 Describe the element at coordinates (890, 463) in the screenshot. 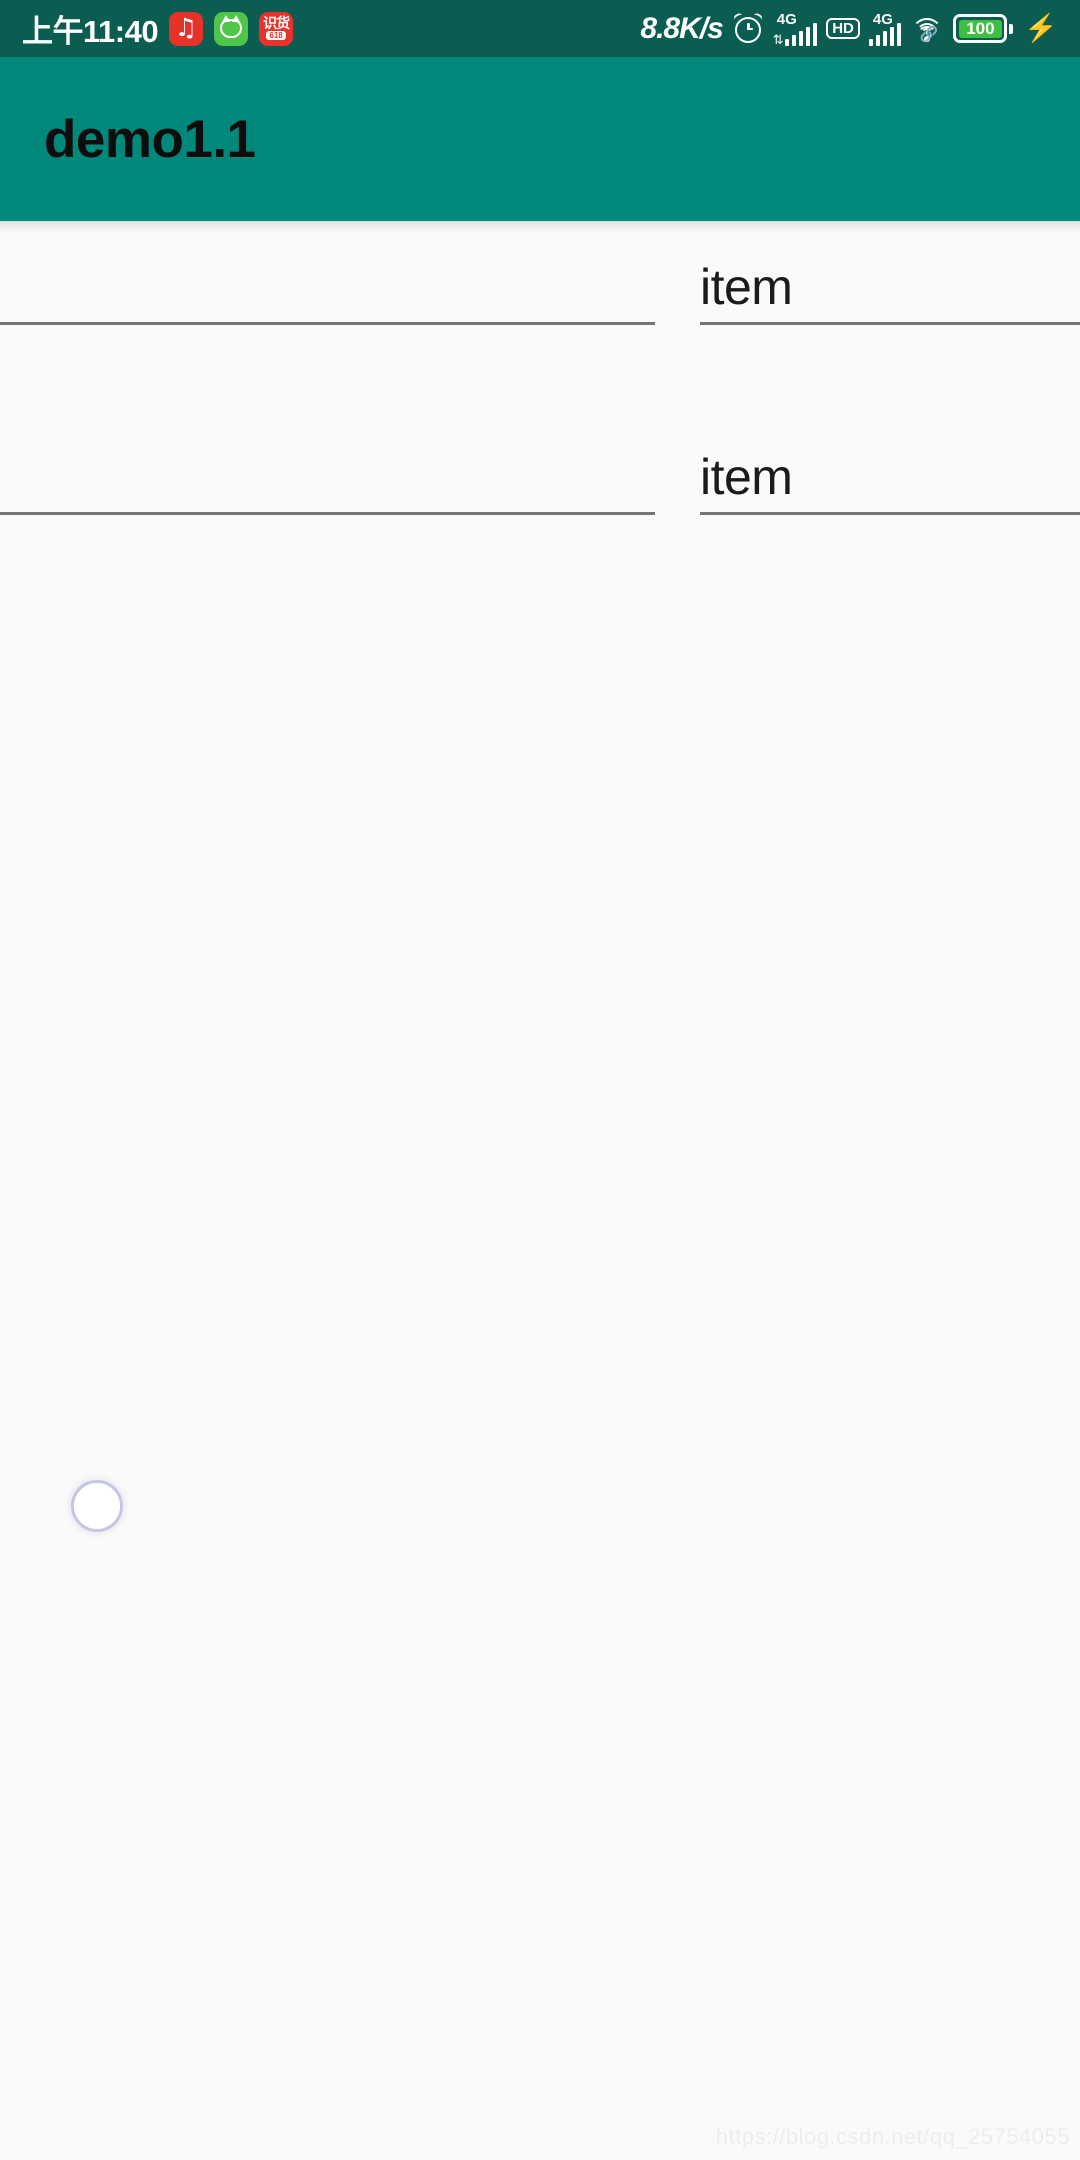

I see `text-field-right-2: item` at that location.